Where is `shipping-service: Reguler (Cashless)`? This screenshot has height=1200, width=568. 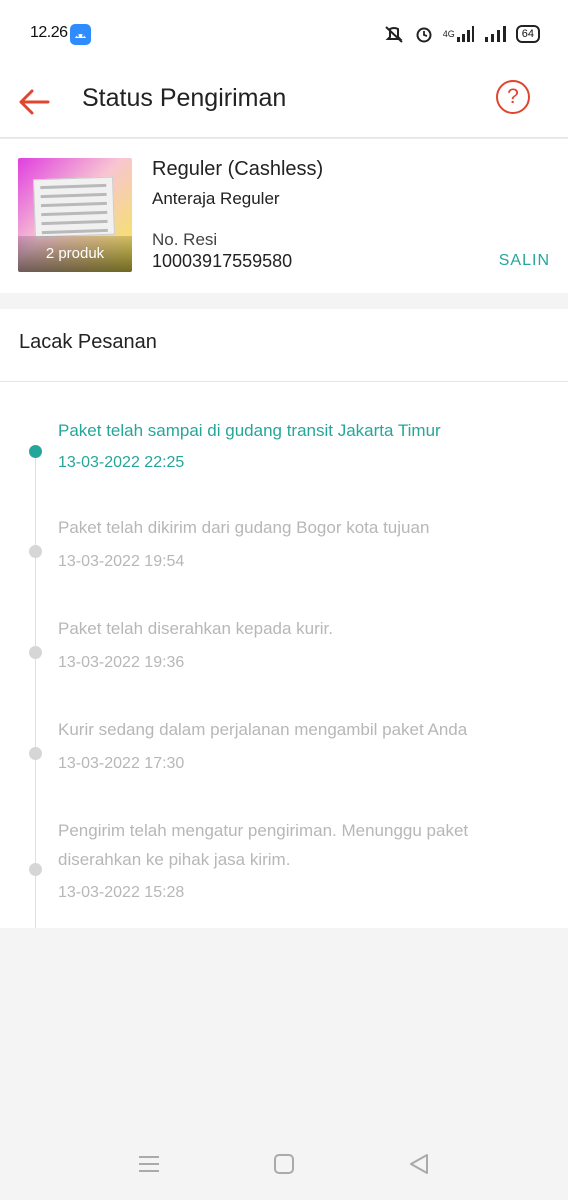 shipping-service: Reguler (Cashless) is located at coordinates (238, 169).